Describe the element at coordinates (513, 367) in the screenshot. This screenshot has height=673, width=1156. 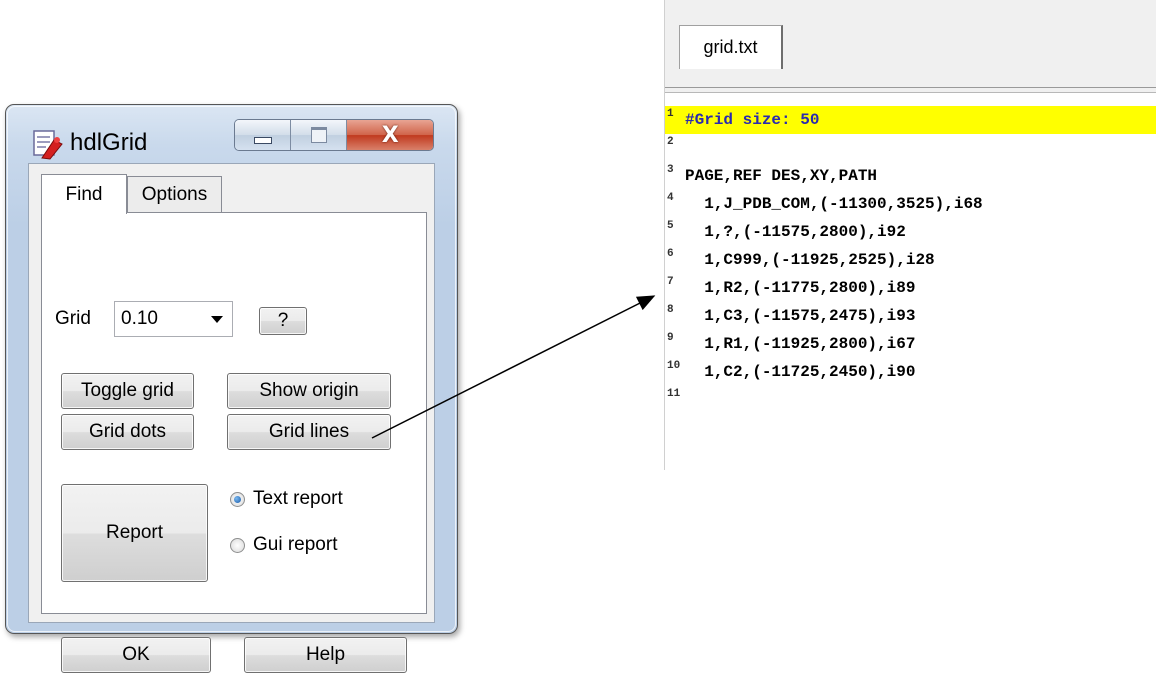
I see `callout-arrow` at that location.